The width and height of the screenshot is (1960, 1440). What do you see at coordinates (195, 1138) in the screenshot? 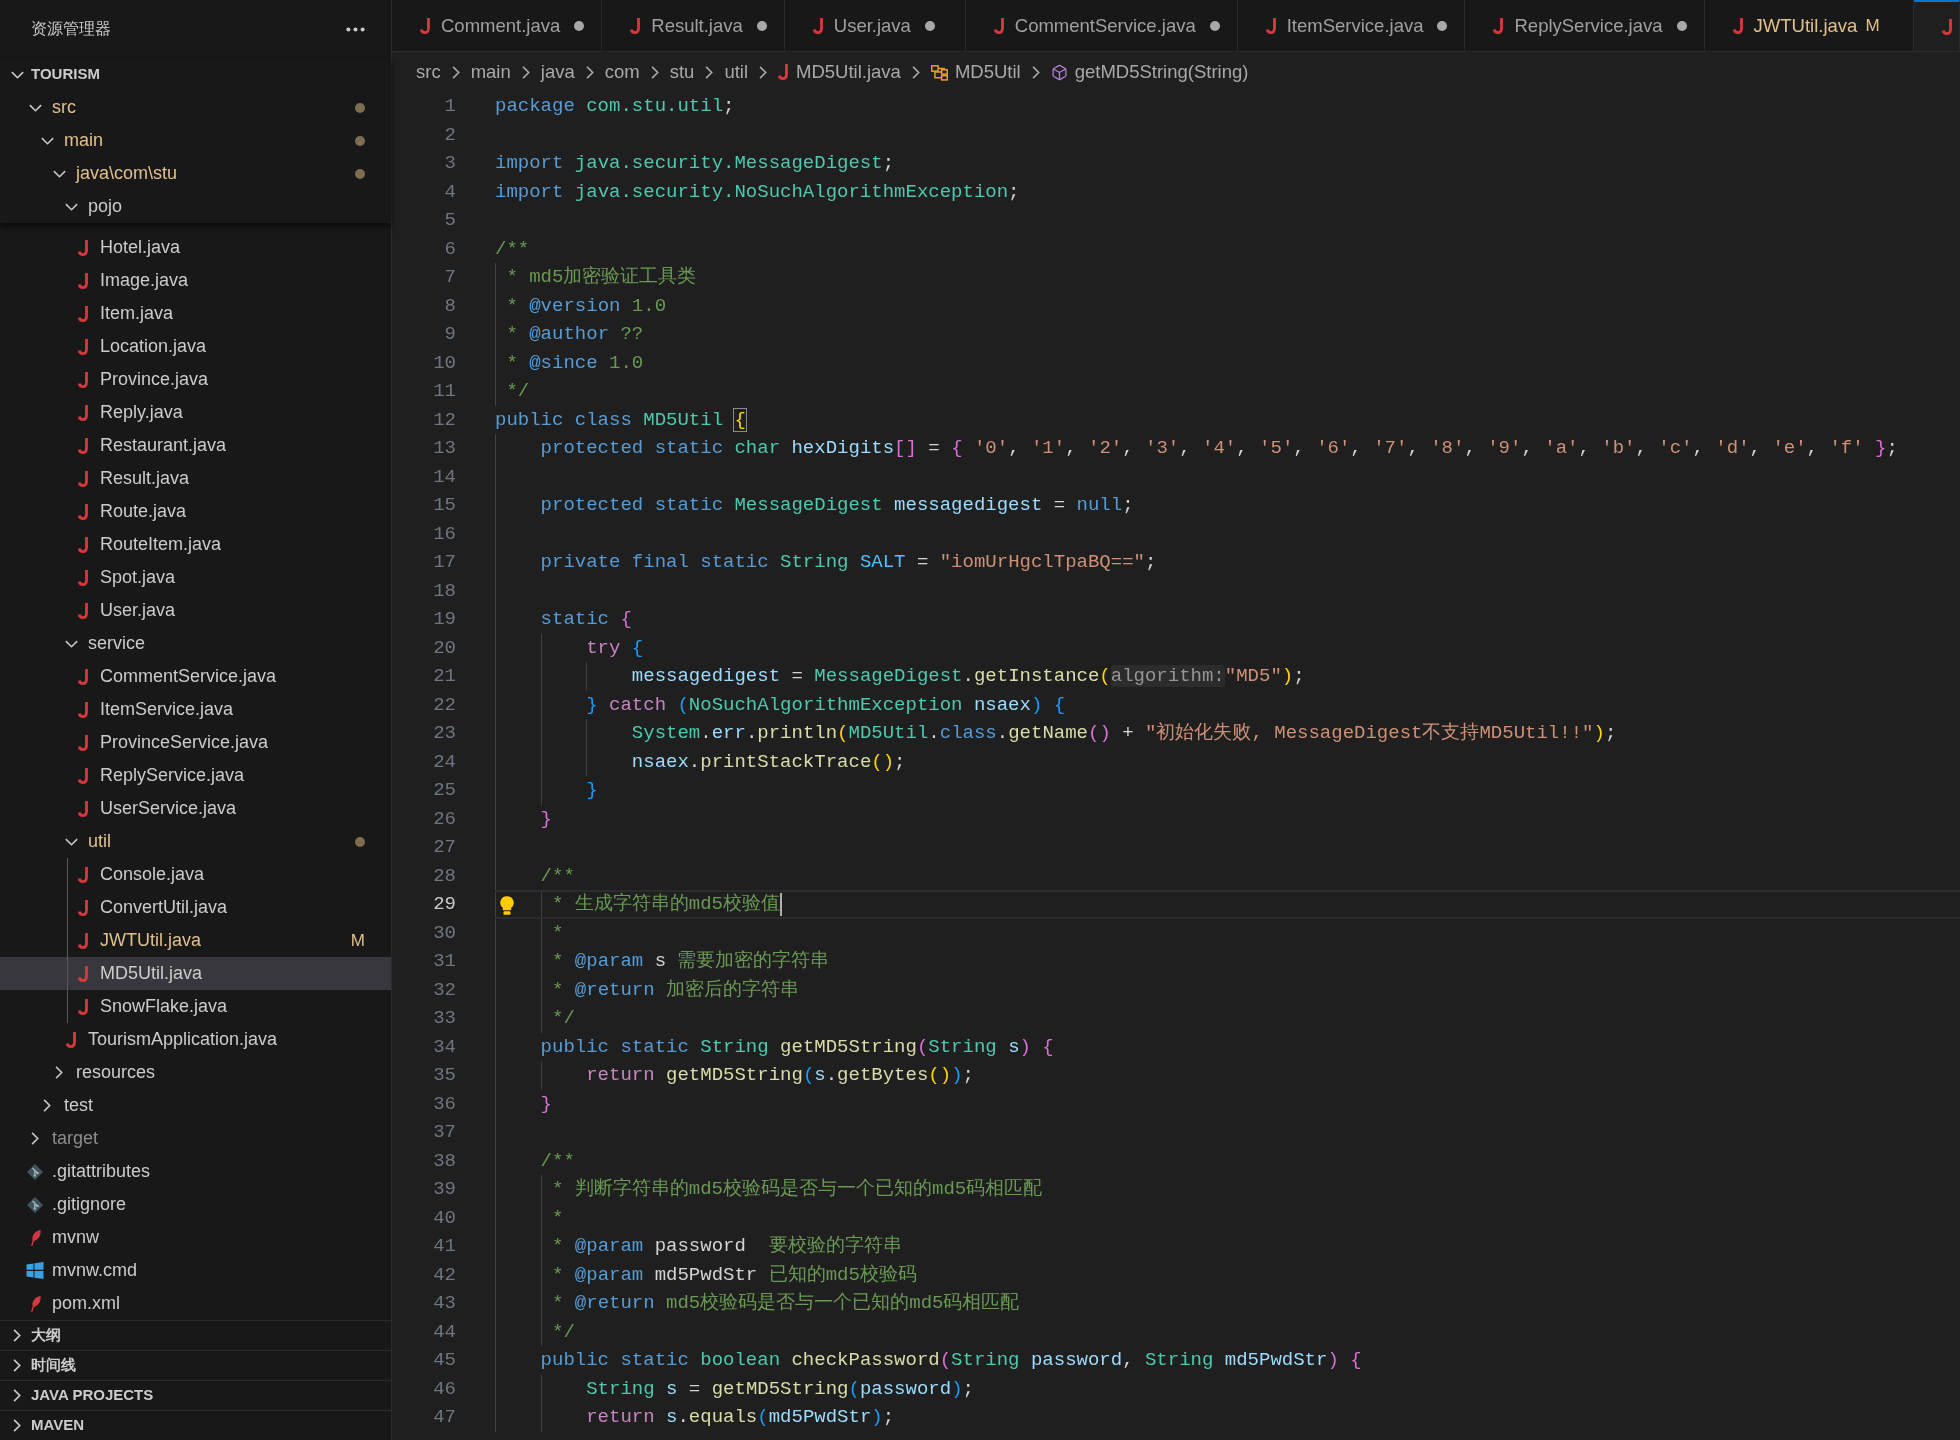
I see `folder-item: target` at bounding box center [195, 1138].